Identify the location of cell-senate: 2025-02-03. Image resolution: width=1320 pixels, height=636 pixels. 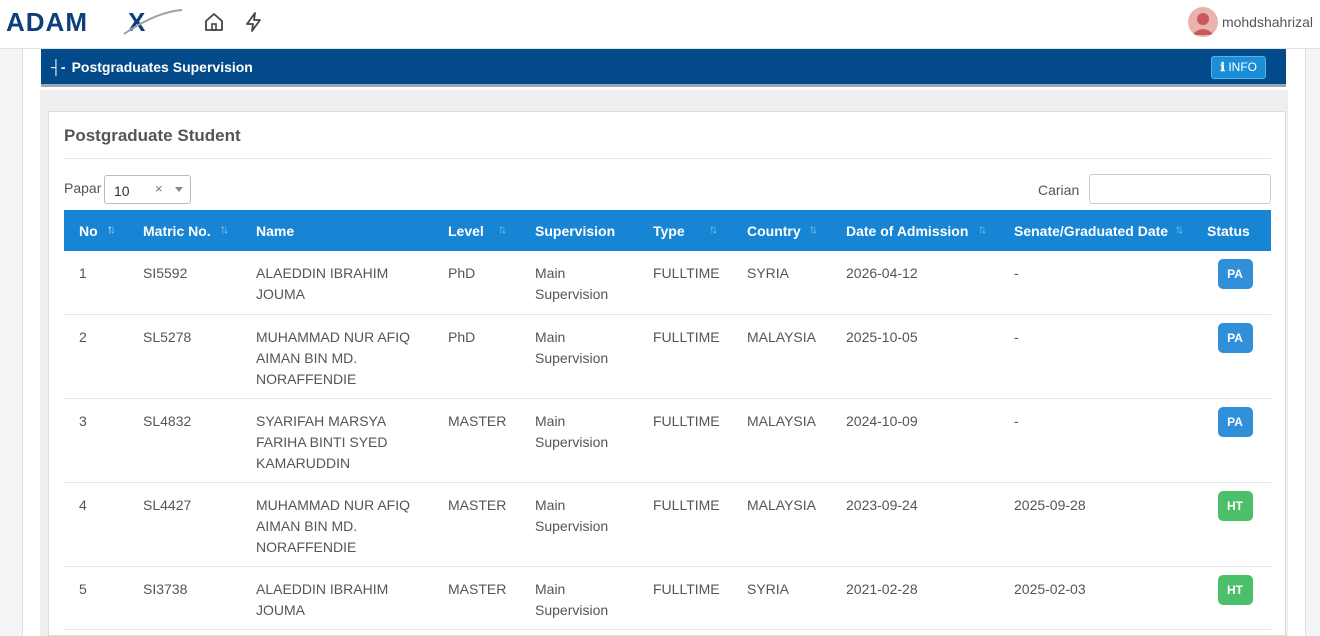
(1099, 598).